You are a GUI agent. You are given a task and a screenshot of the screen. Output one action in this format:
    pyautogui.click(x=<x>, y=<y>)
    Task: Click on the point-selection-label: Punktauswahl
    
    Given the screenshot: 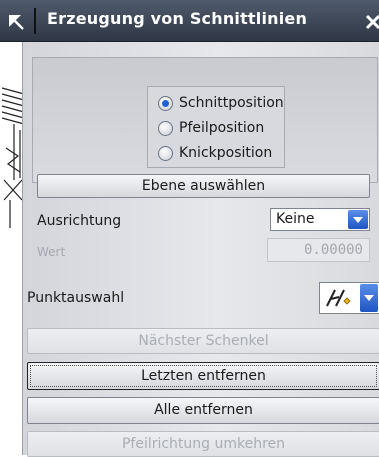 What is the action you would take?
    pyautogui.click(x=76, y=298)
    